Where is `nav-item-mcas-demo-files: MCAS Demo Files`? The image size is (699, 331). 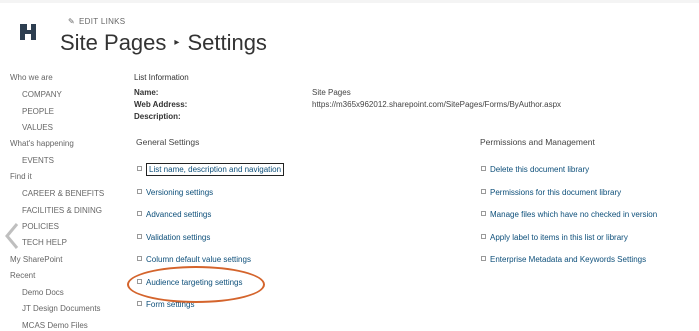 nav-item-mcas-demo-files: MCAS Demo Files is located at coordinates (55, 325).